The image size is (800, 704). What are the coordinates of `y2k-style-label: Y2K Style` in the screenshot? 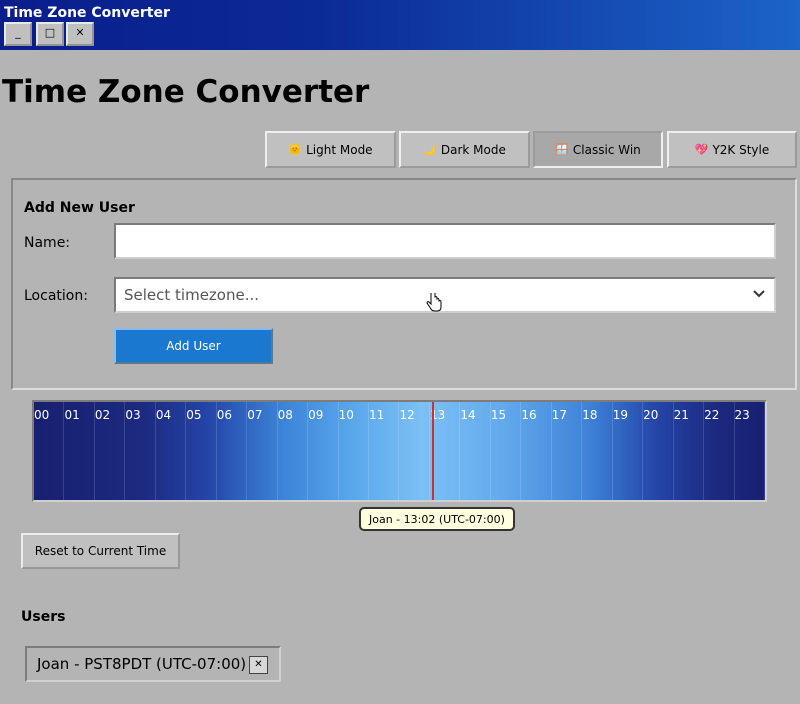 It's located at (741, 149).